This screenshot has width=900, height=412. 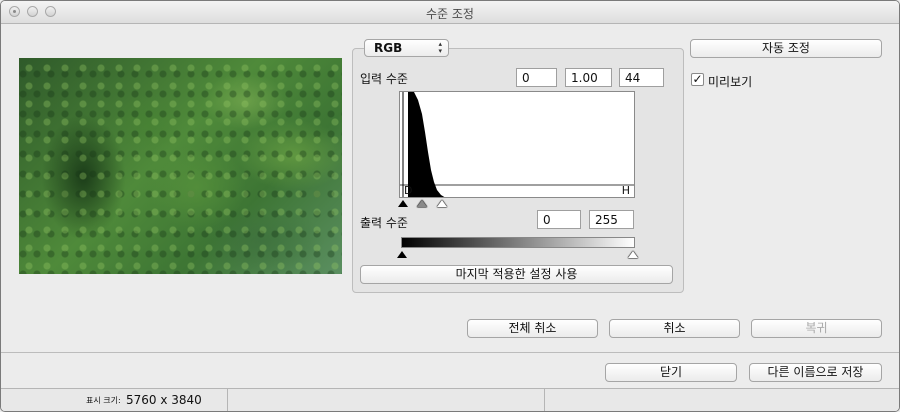 I want to click on input-white-slider-handle, so click(x=442, y=203).